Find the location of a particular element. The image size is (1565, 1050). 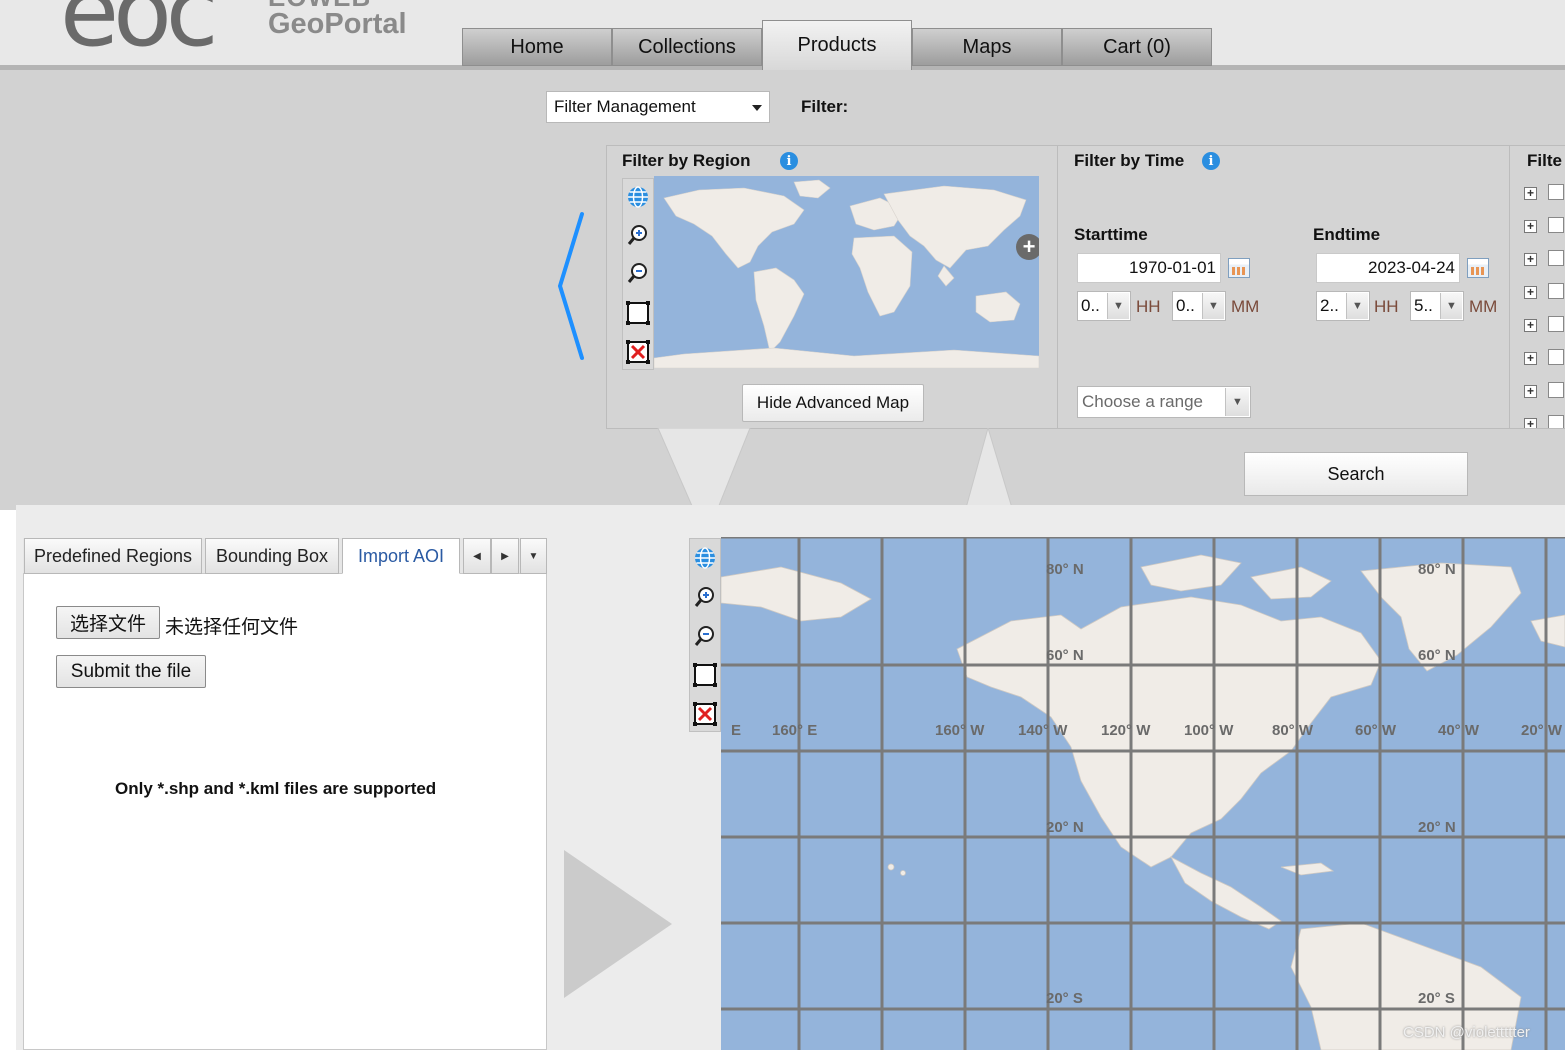

small-world-map: + is located at coordinates (846, 272).